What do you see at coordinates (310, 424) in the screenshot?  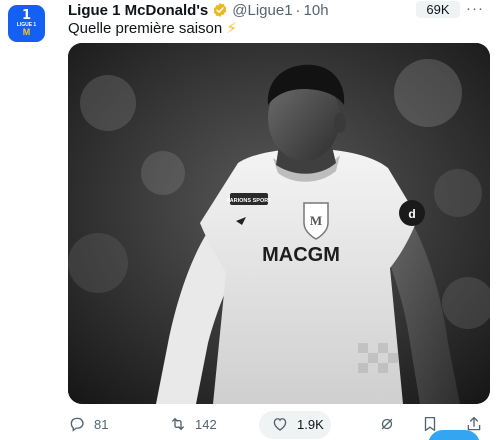 I see `like-count: 1.9K` at bounding box center [310, 424].